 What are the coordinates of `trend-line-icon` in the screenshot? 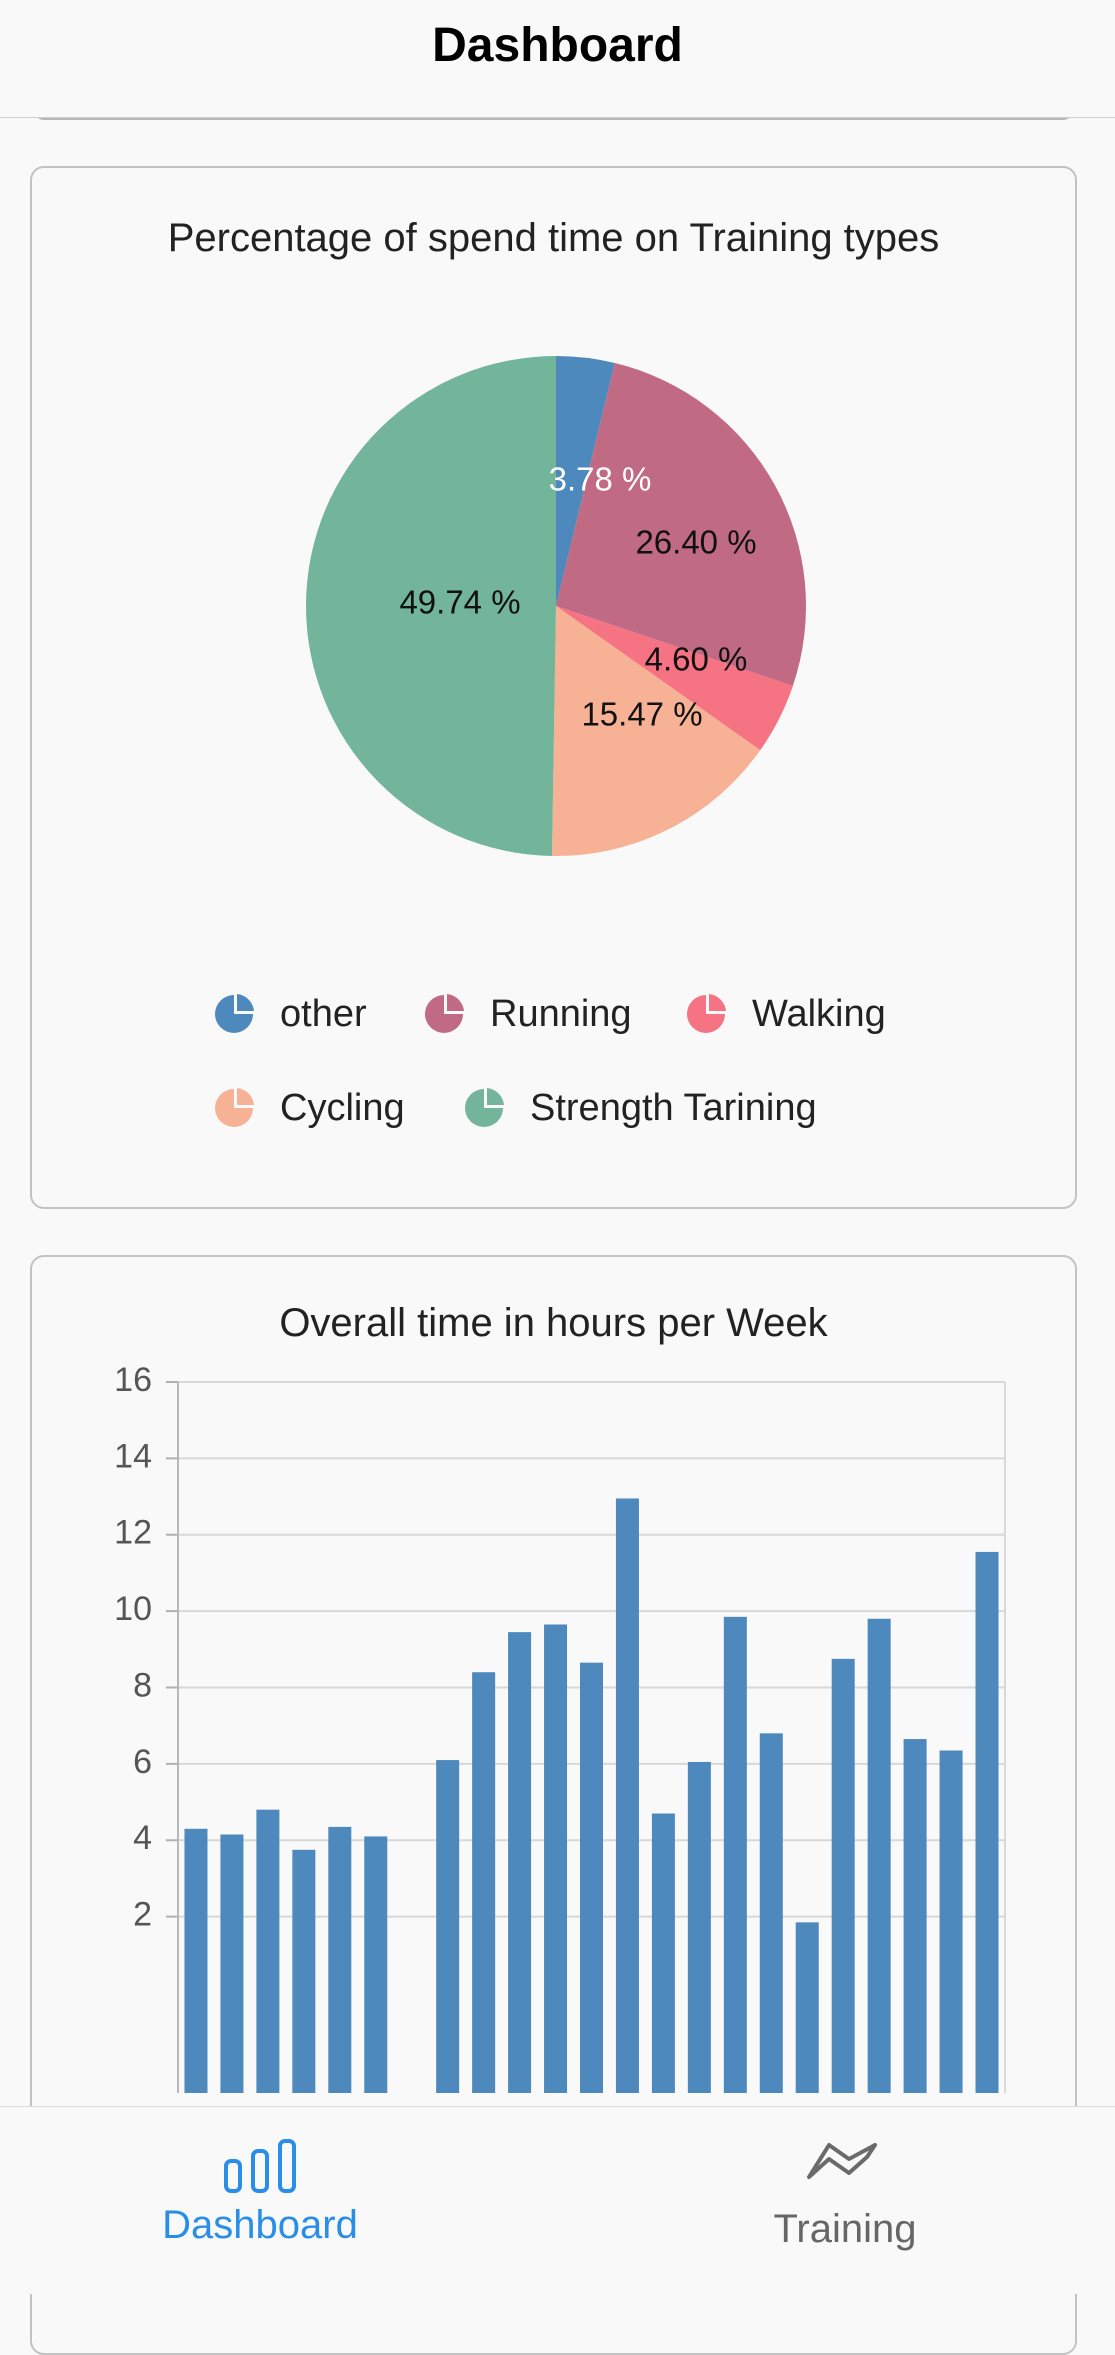 It's located at (842, 2161).